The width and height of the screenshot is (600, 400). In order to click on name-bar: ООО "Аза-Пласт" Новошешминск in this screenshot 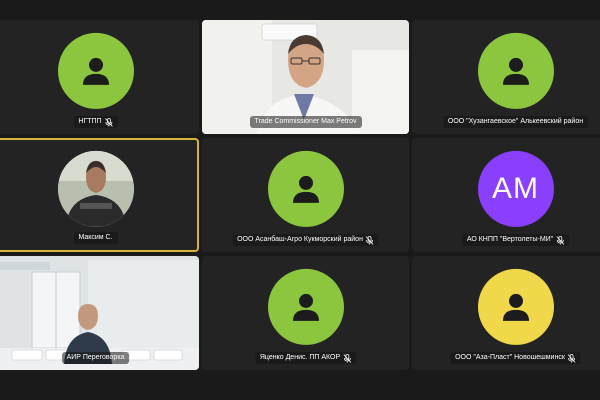, I will do `click(515, 358)`.